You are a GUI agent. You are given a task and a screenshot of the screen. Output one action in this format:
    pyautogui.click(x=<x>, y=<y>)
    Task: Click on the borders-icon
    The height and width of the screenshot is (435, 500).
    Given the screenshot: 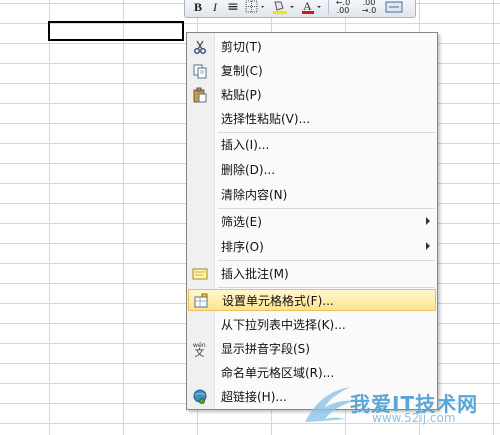 What is the action you would take?
    pyautogui.click(x=254, y=6)
    